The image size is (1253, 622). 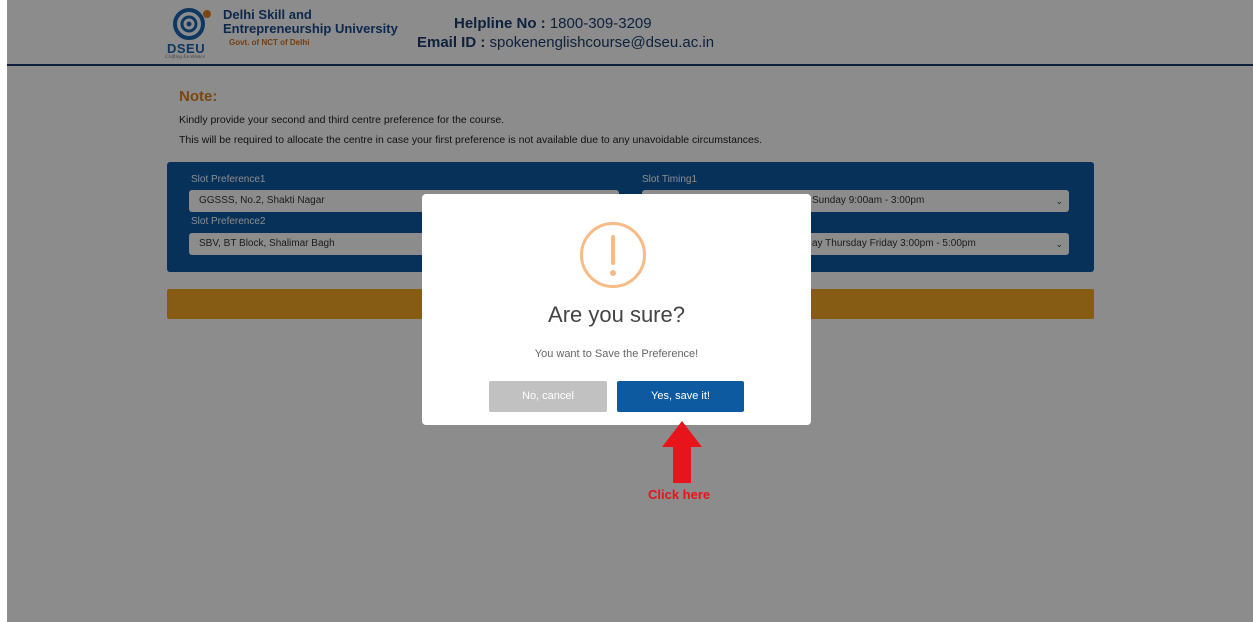 What do you see at coordinates (680, 396) in the screenshot?
I see `confirm-save-button: Yes, save it!` at bounding box center [680, 396].